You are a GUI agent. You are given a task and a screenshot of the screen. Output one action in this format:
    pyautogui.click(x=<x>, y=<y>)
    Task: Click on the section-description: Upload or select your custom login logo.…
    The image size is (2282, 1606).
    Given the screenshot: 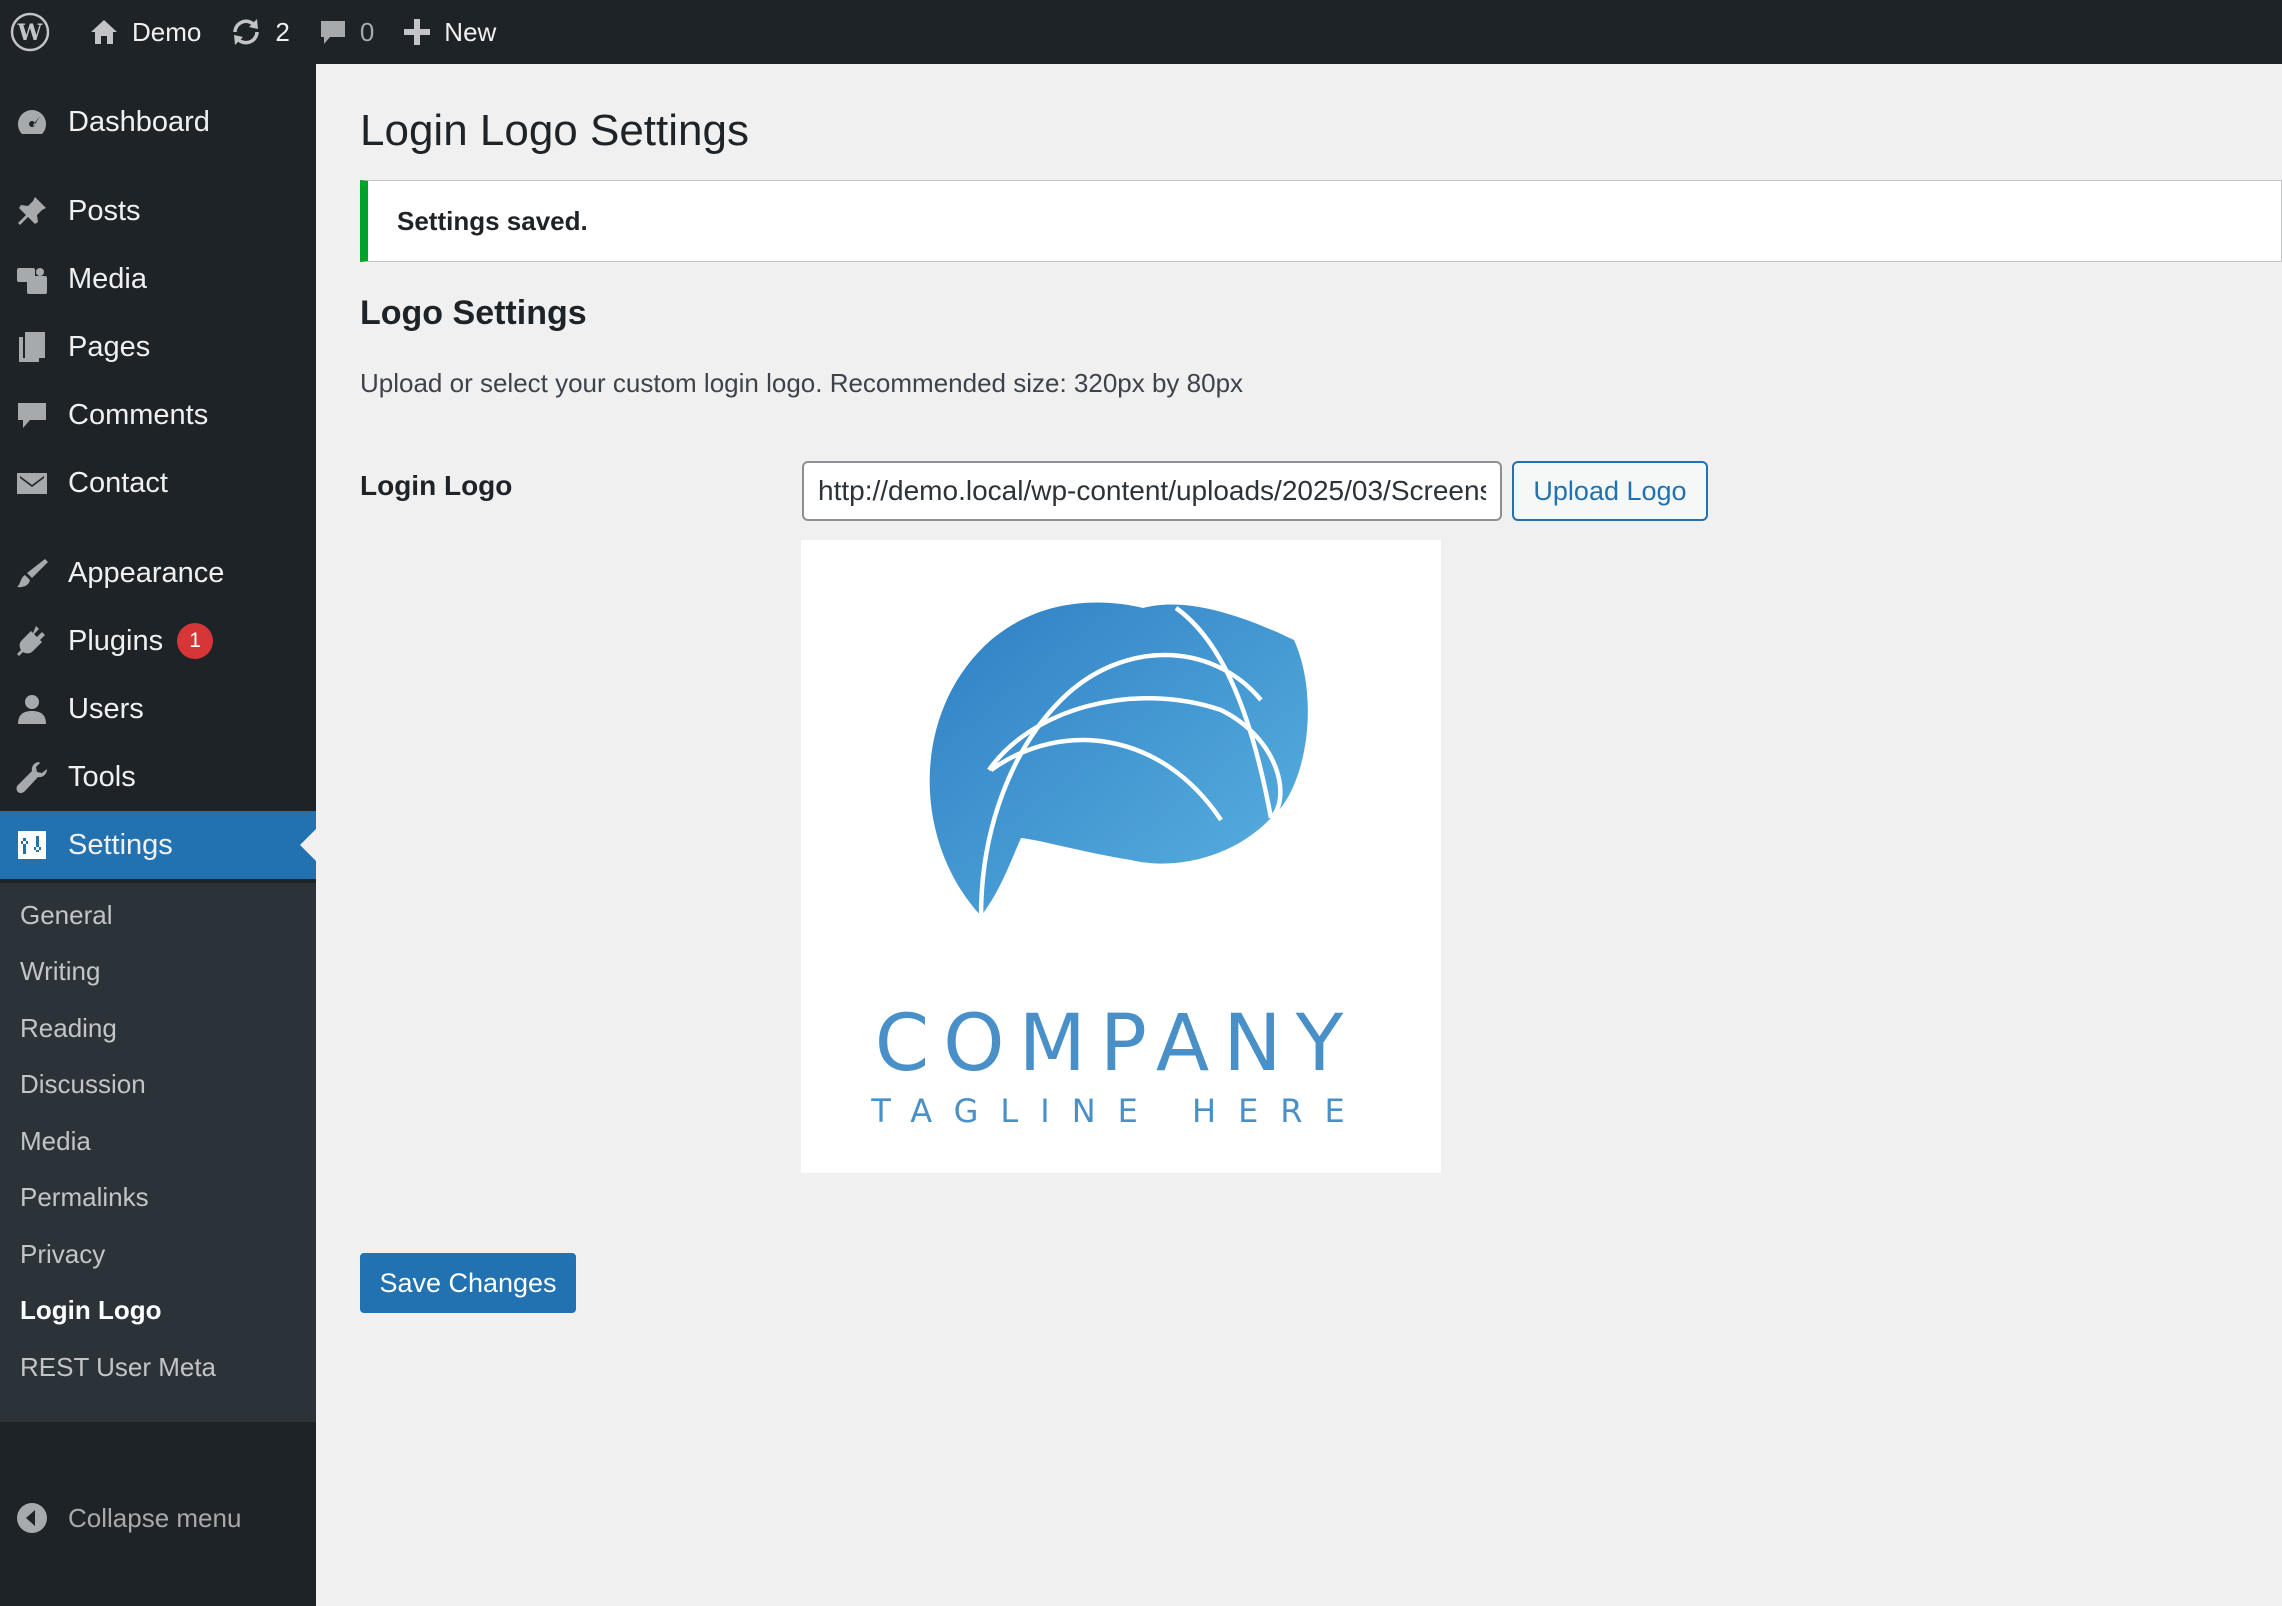 What is the action you would take?
    pyautogui.click(x=802, y=383)
    